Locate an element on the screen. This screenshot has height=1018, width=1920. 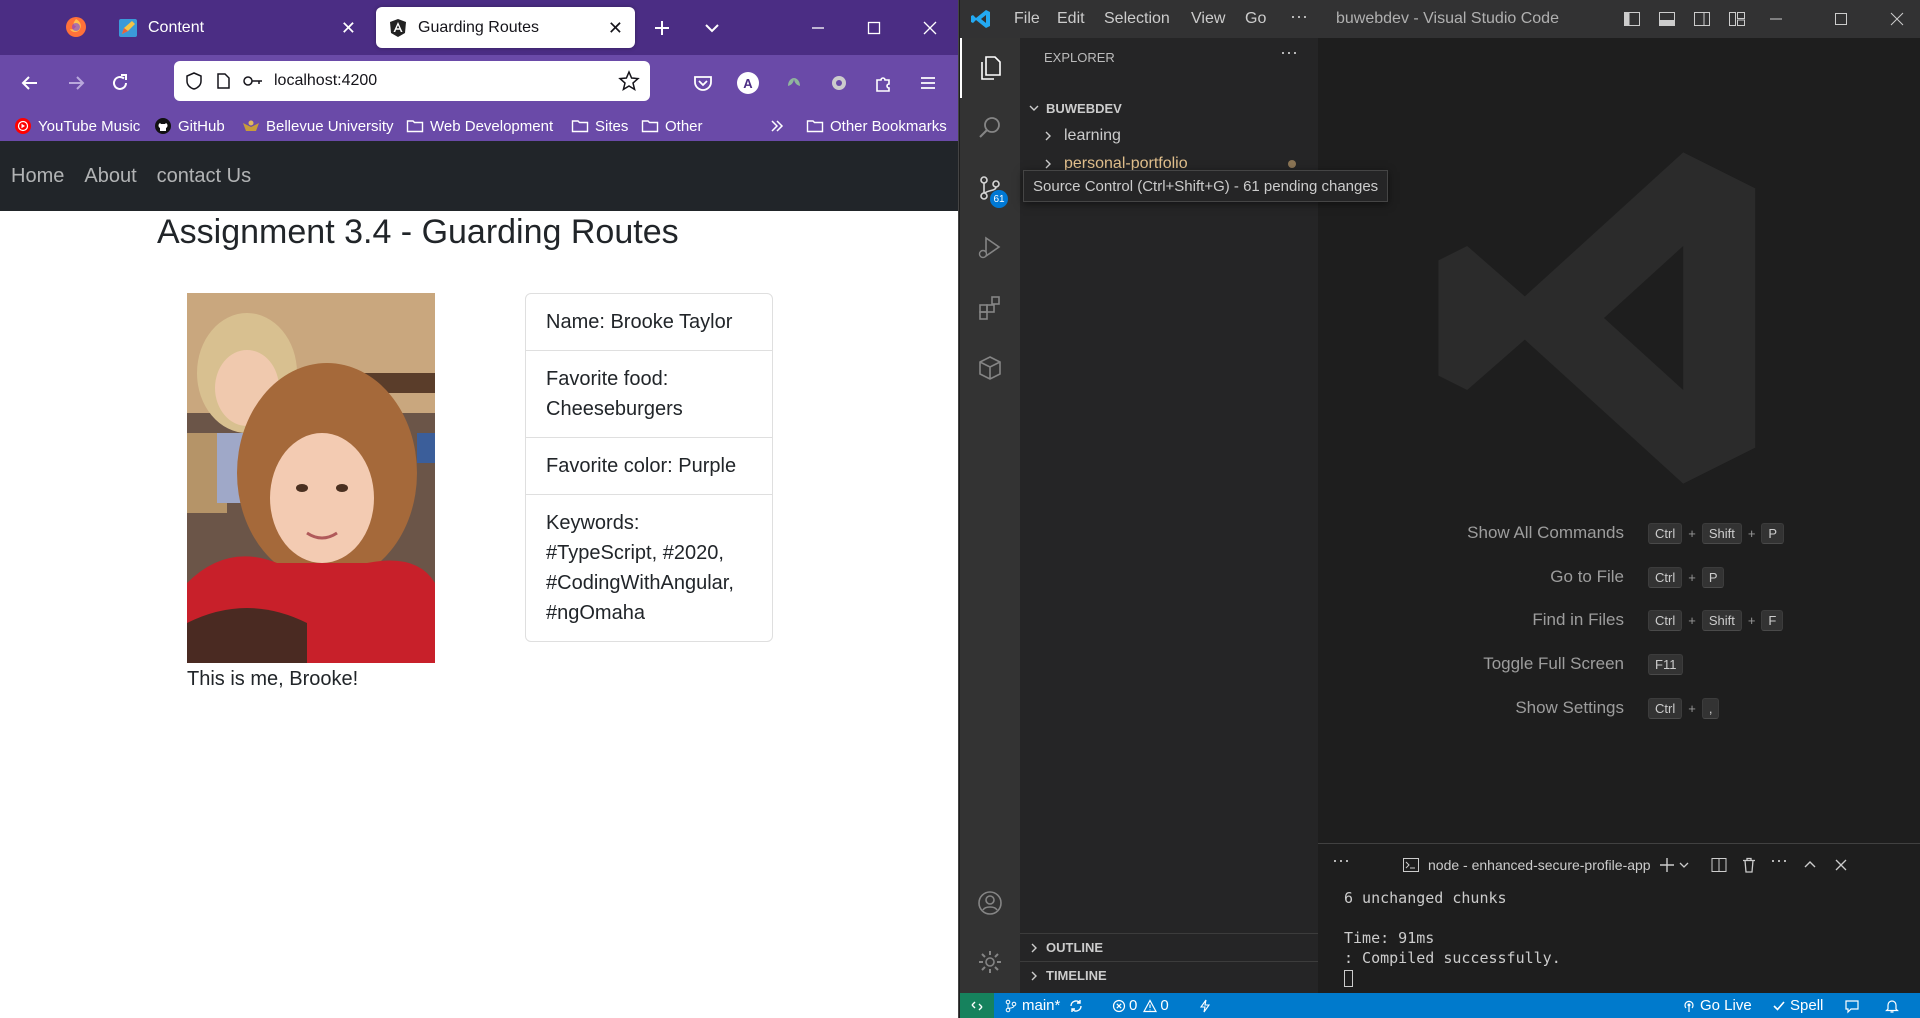
manage-button is located at coordinates (990, 962).